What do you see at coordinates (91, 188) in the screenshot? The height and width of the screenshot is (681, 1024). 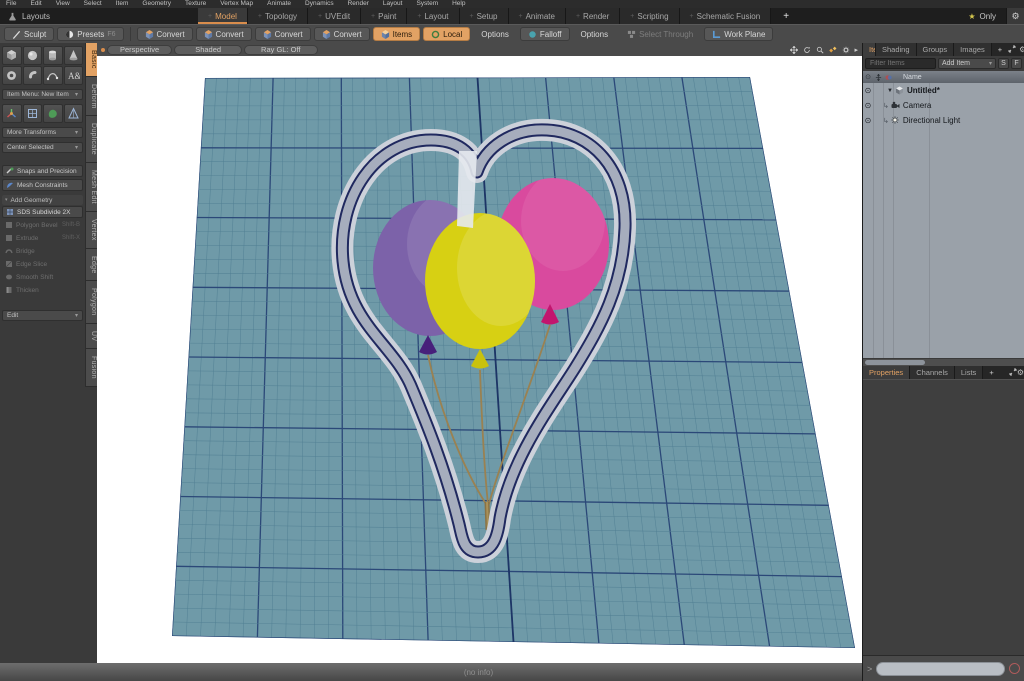 I see `vtab-mesh-edit: Mesh Edit` at bounding box center [91, 188].